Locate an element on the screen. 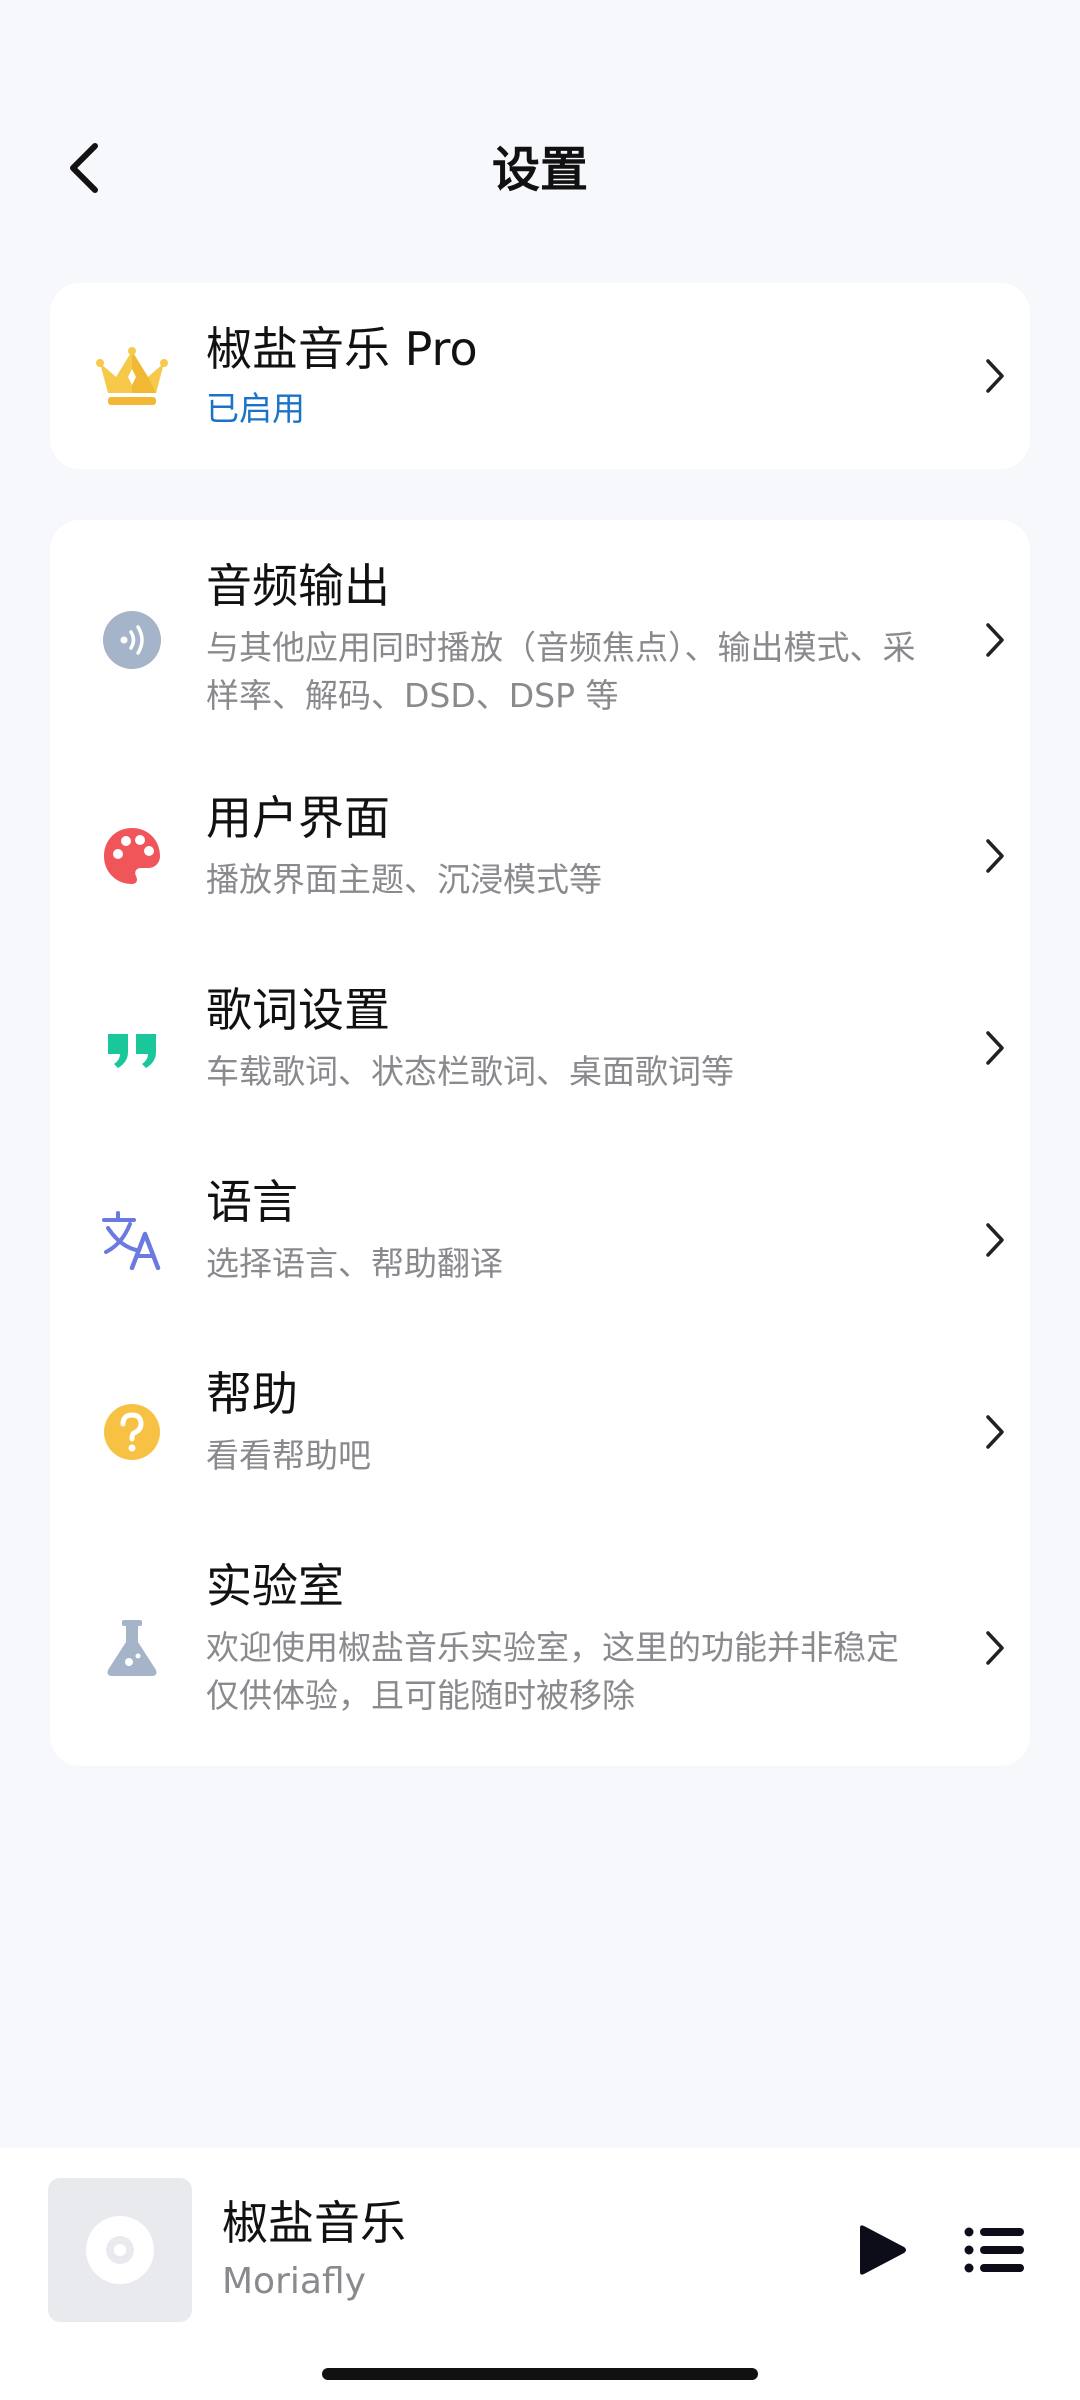 This screenshot has height=2400, width=1080. pro-card: 椒盐音乐 Pro 已启用 is located at coordinates (540, 376).